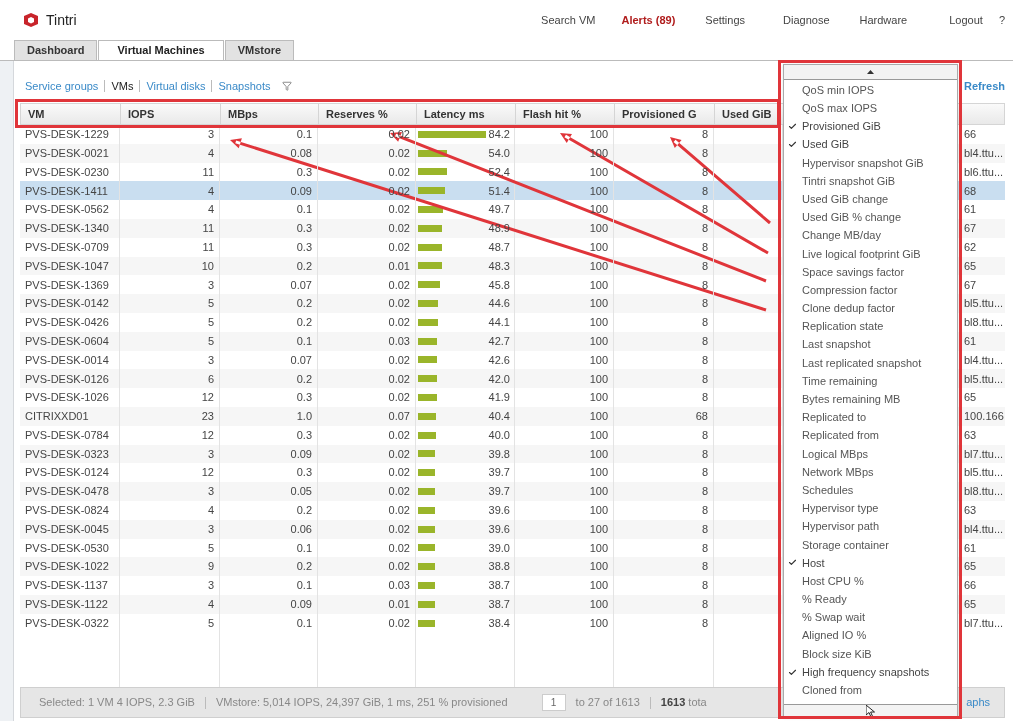 This screenshot has height=721, width=1013. What do you see at coordinates (466, 114) in the screenshot?
I see `column-header: Latency ms` at bounding box center [466, 114].